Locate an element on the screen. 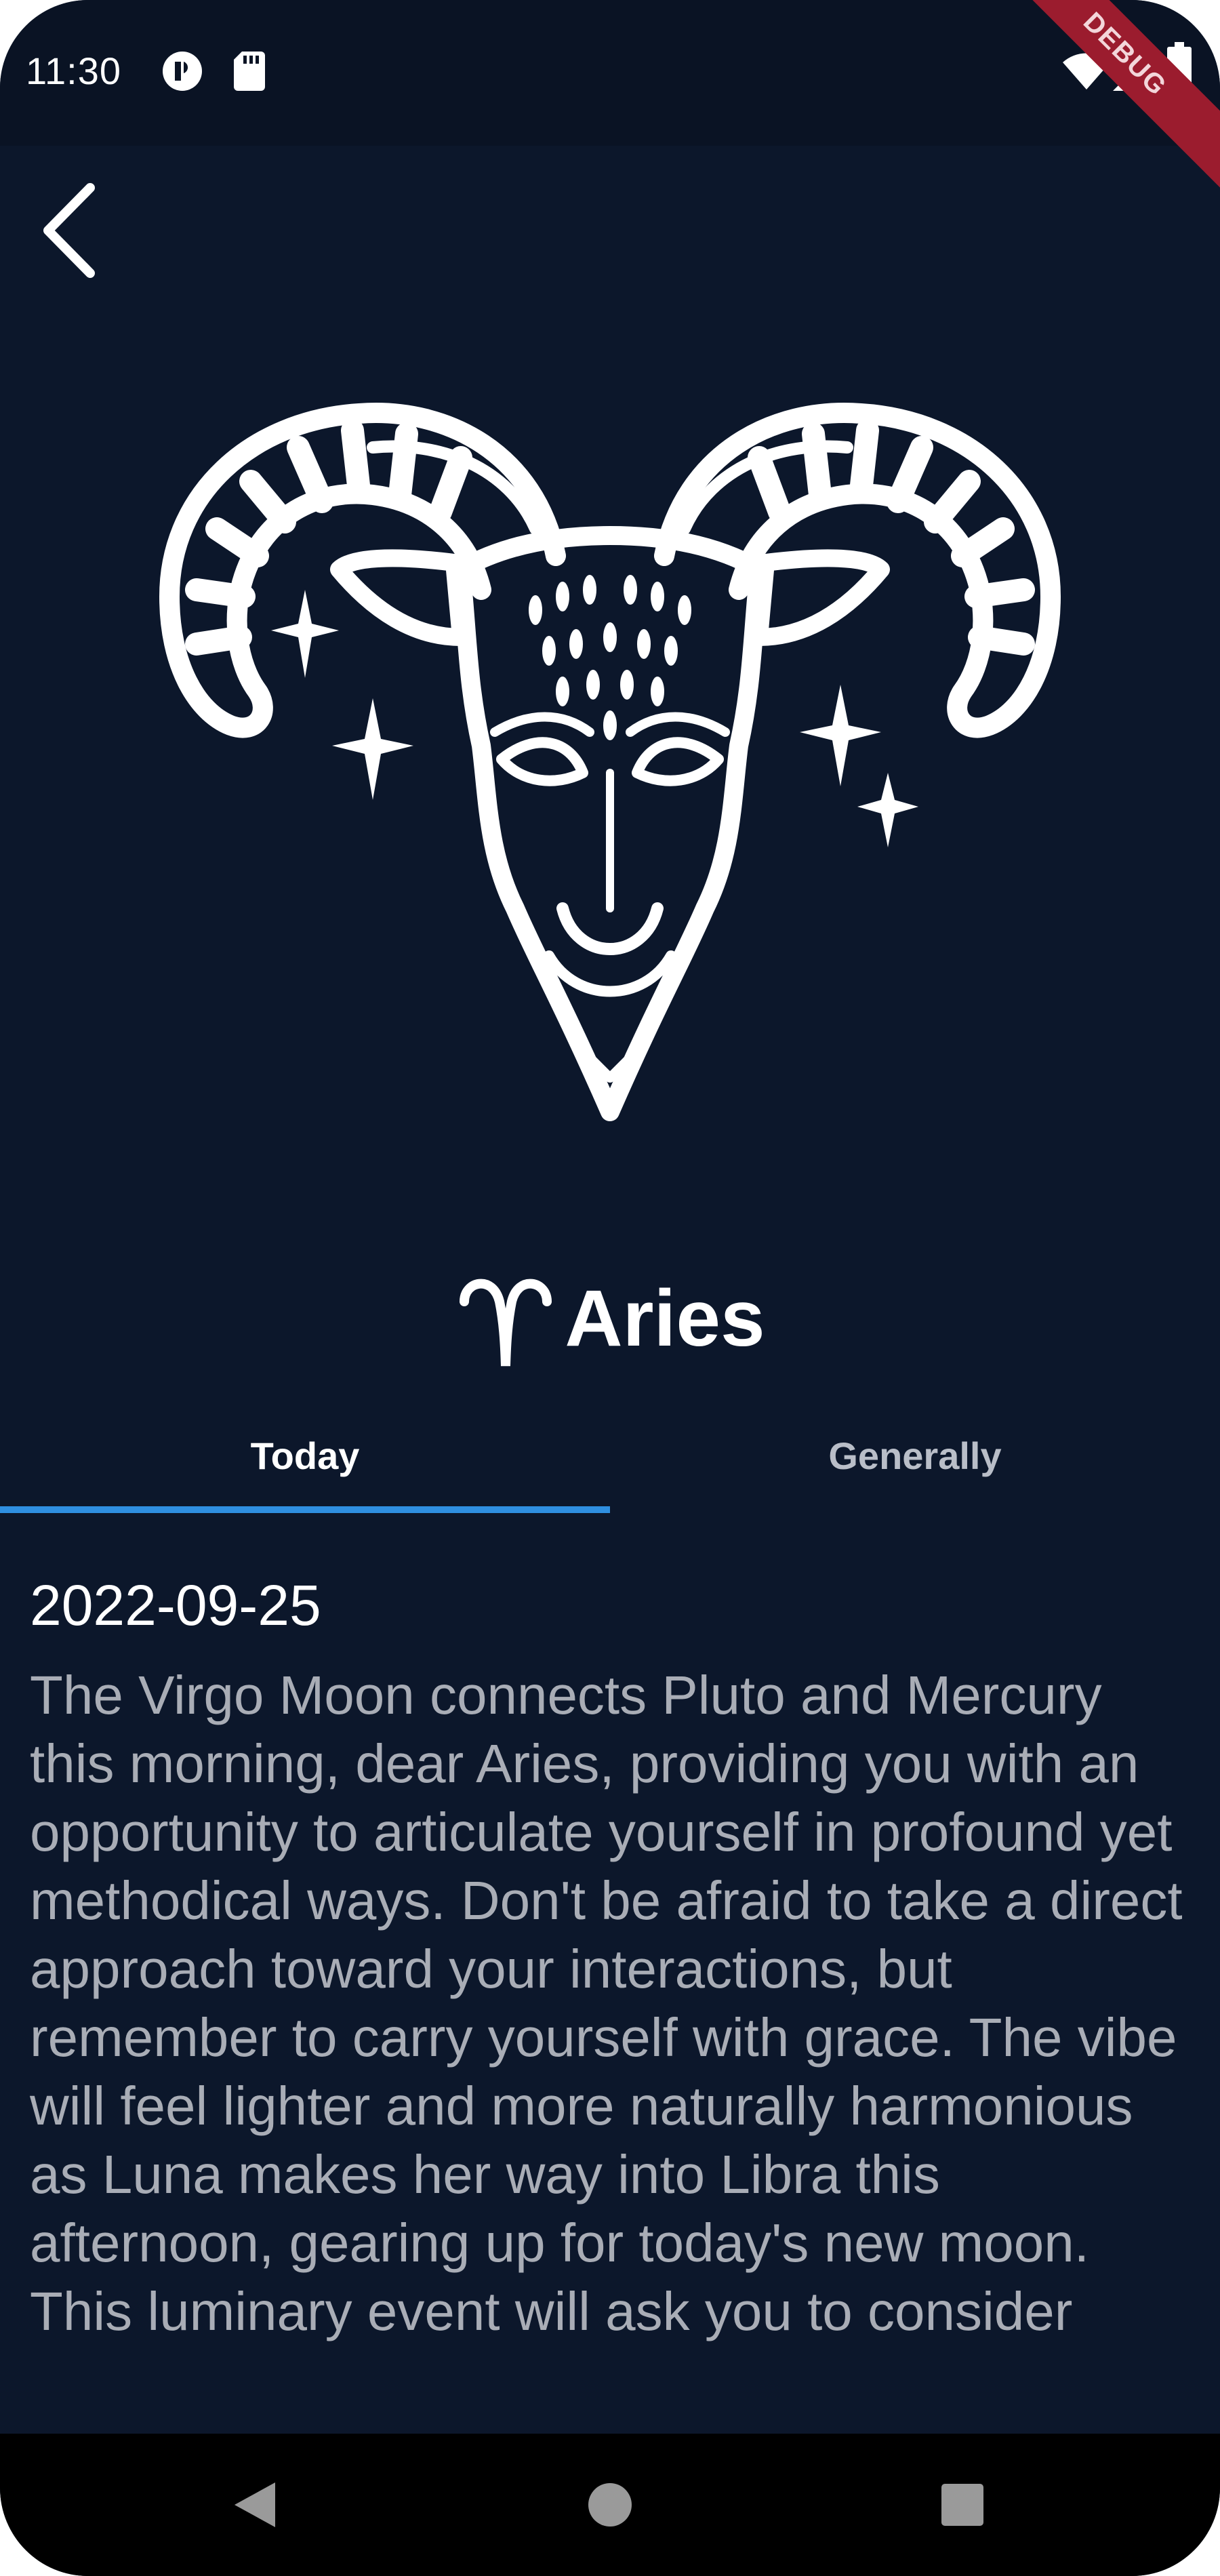  status-bar: 11:30 DEBUG is located at coordinates (610, 99).